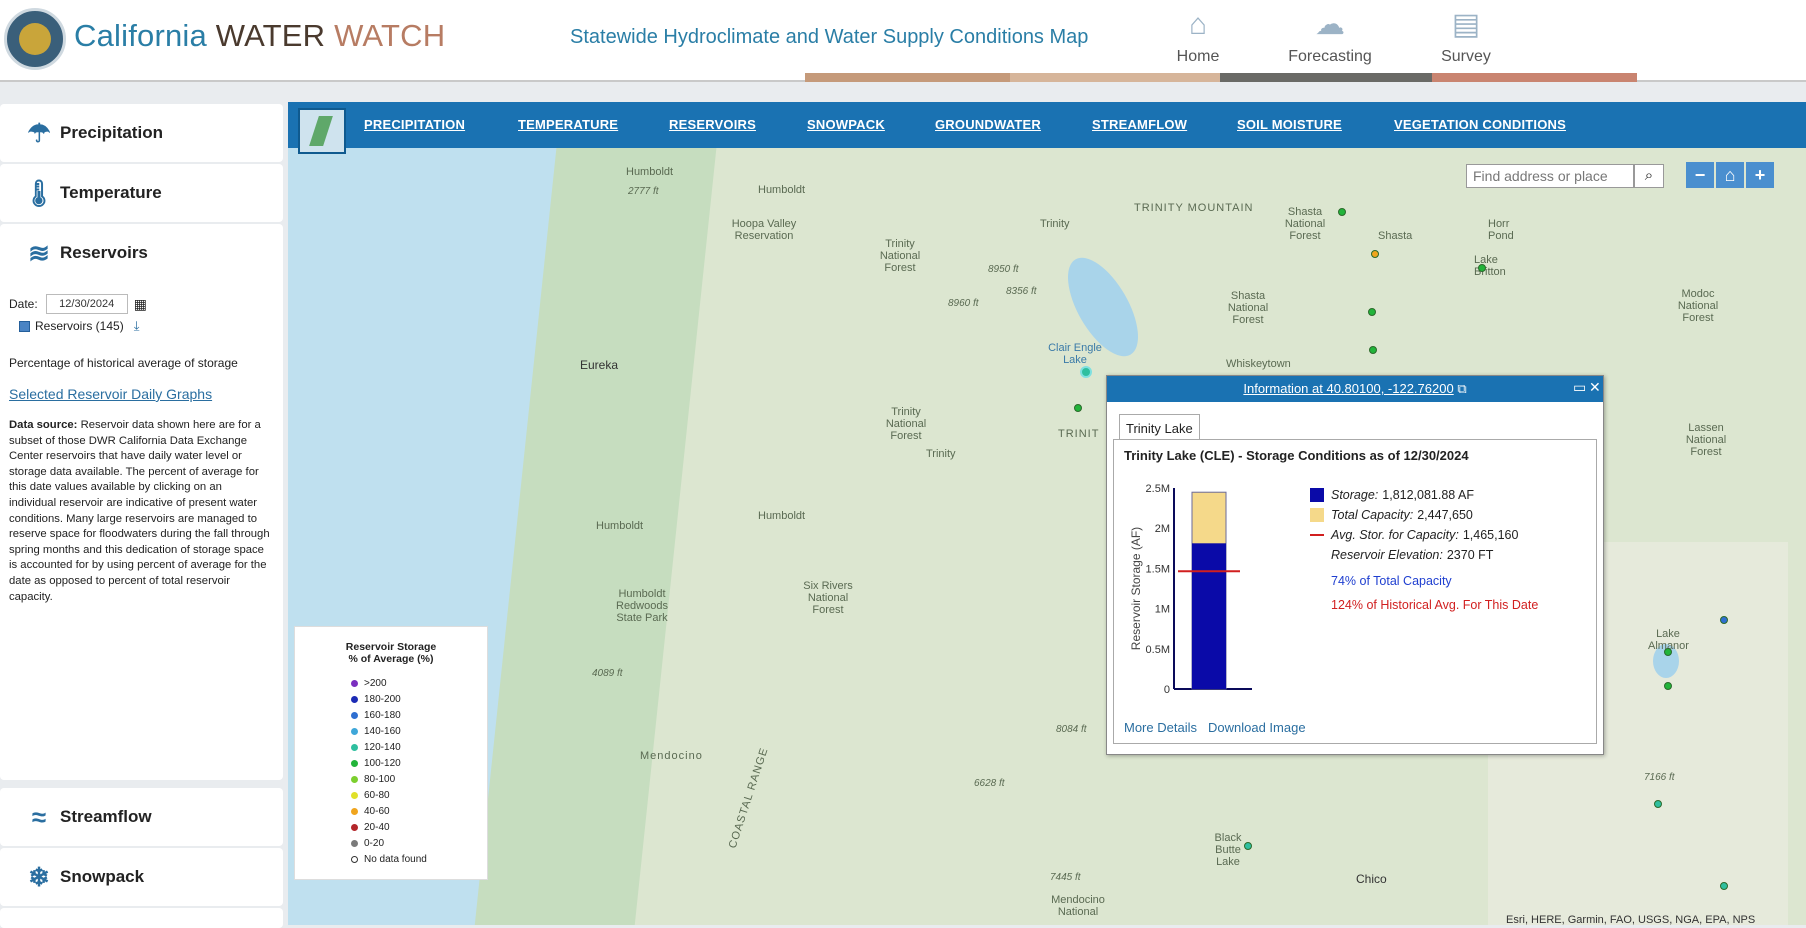 The width and height of the screenshot is (1806, 928). Describe the element at coordinates (1086, 372) in the screenshot. I see `selected-reservoir-marker` at that location.